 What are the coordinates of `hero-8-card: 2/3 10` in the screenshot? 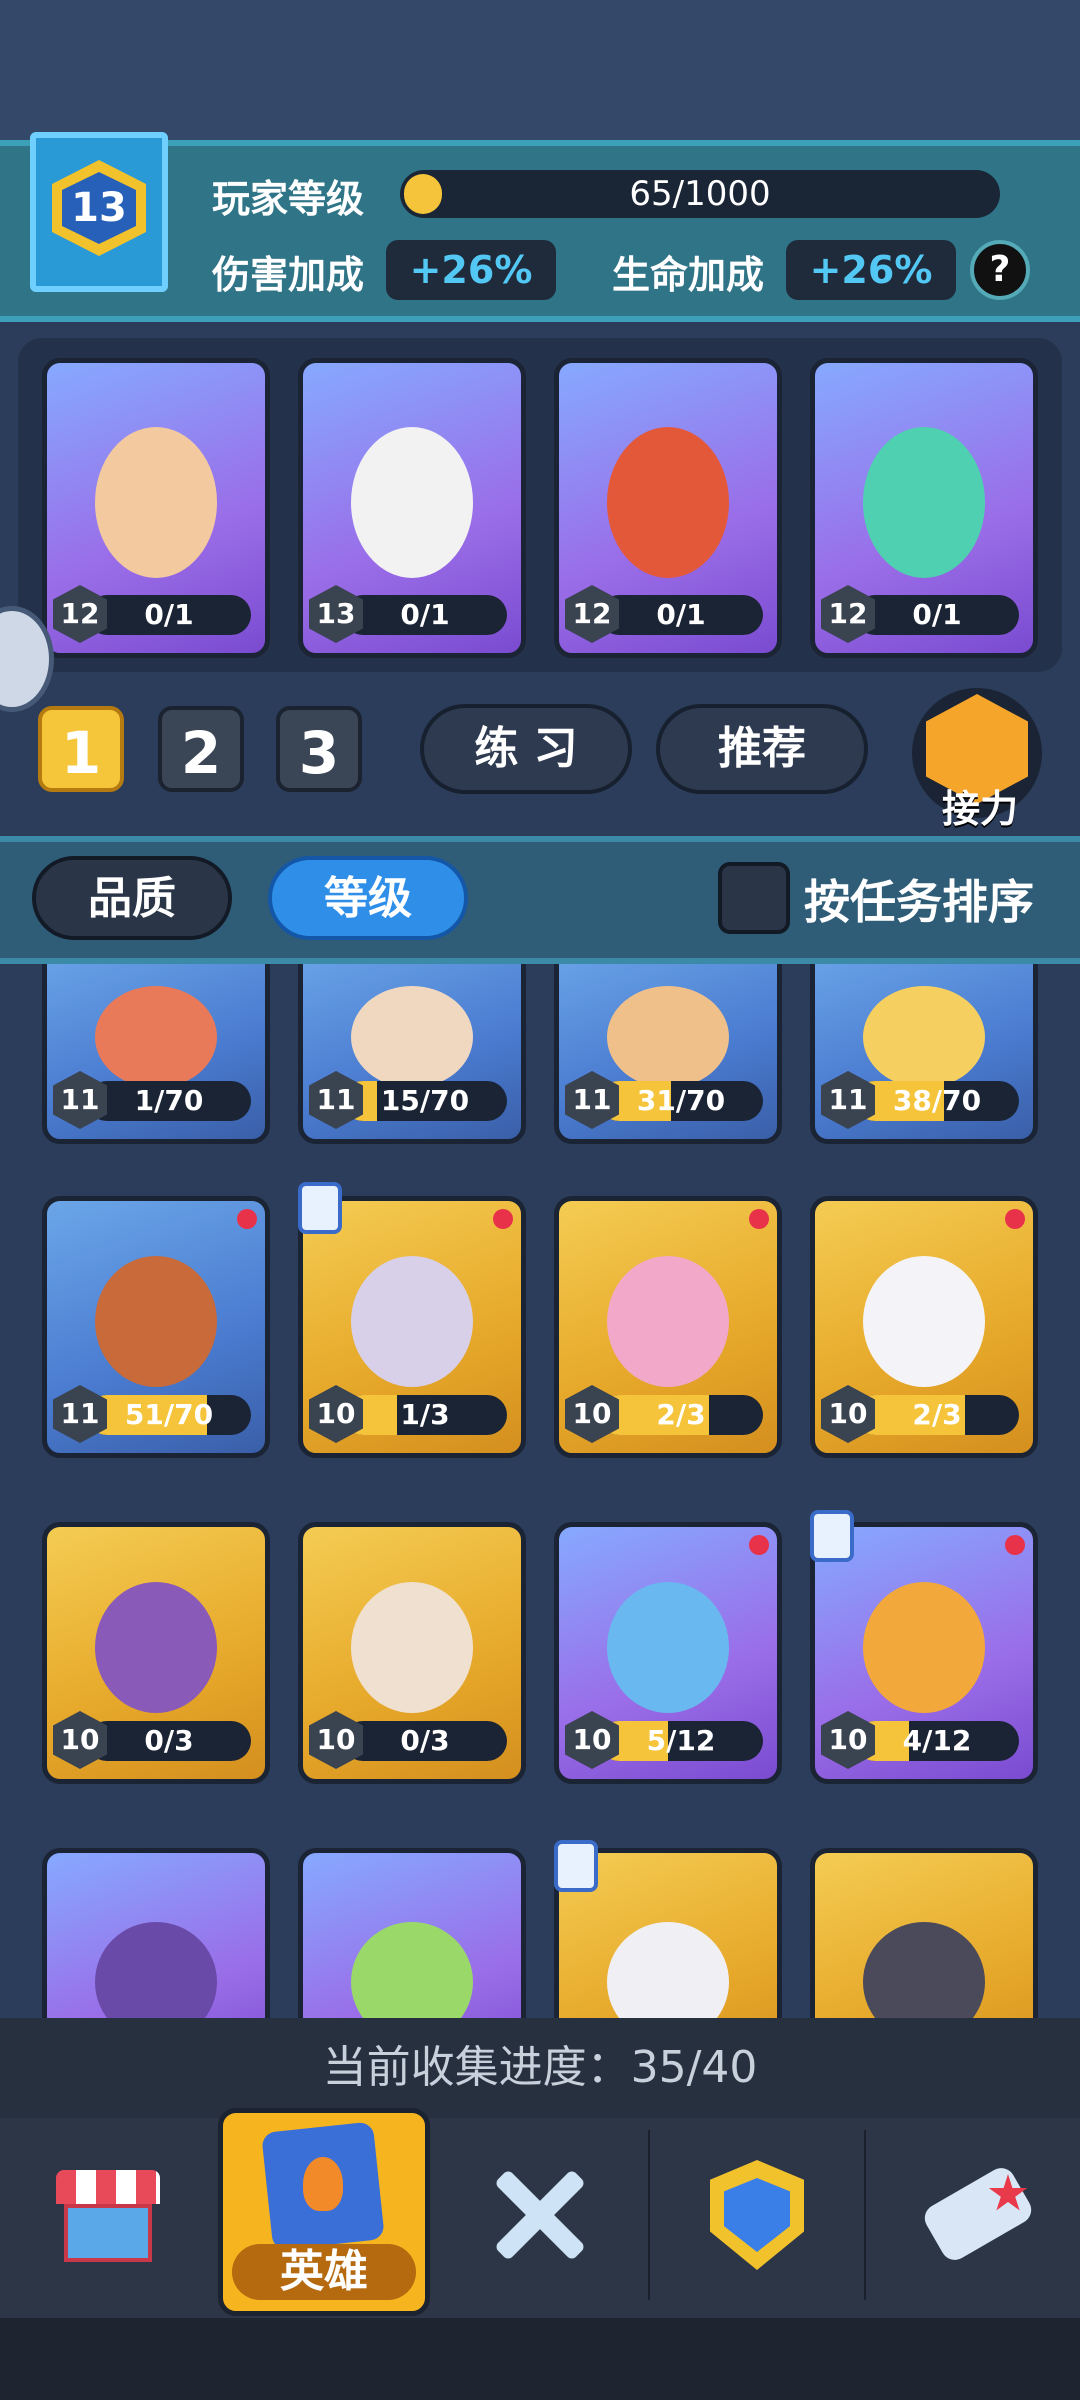 It's located at (924, 1327).